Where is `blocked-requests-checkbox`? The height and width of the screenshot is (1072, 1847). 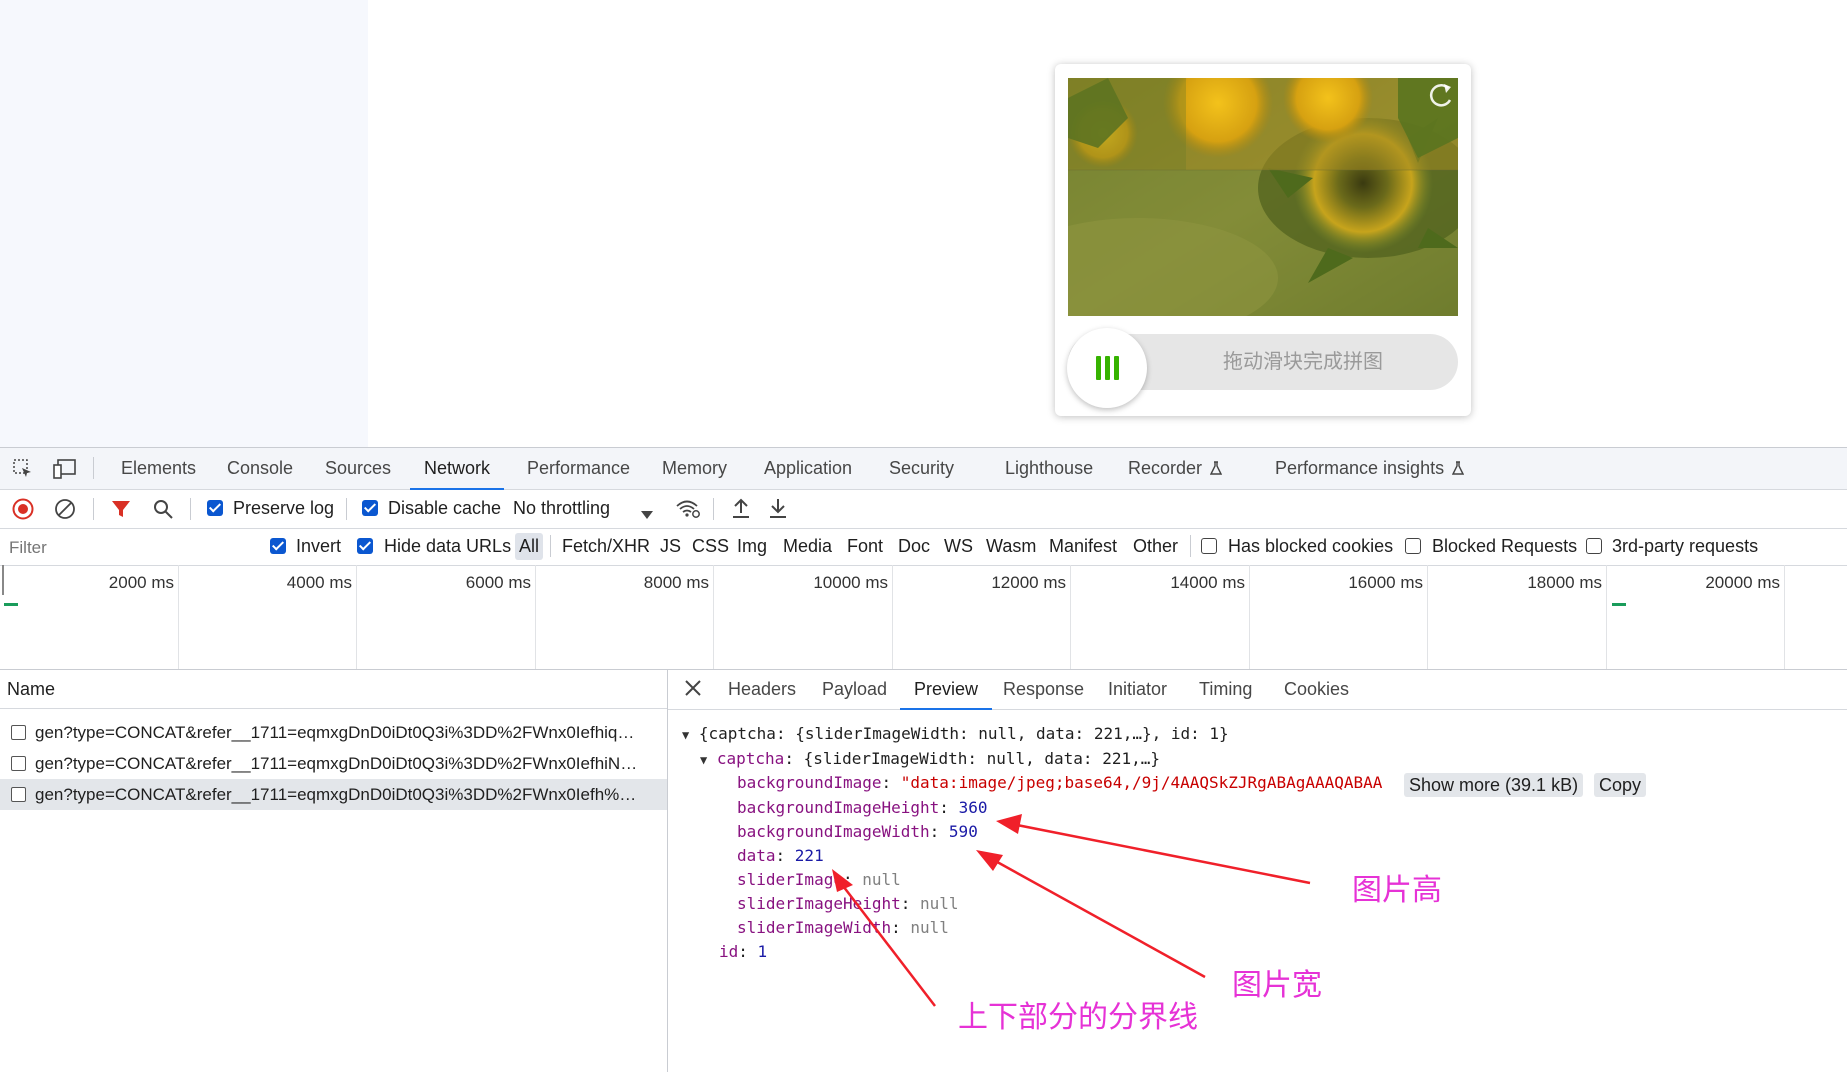 blocked-requests-checkbox is located at coordinates (1413, 546).